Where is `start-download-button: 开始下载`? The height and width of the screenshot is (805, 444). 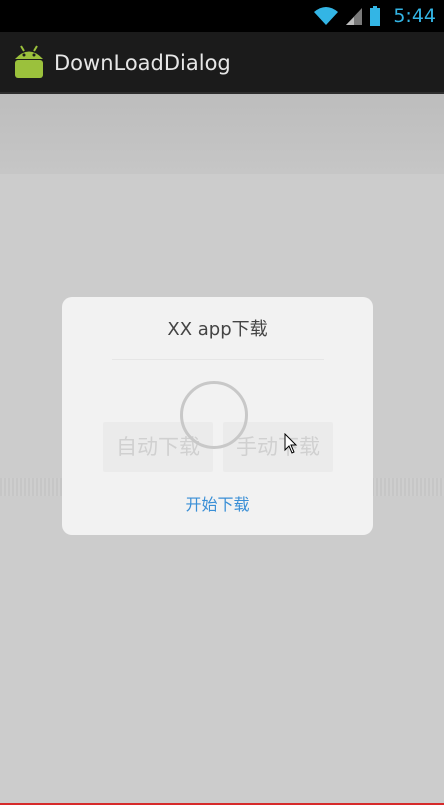 start-download-button: 开始下载 is located at coordinates (217, 503).